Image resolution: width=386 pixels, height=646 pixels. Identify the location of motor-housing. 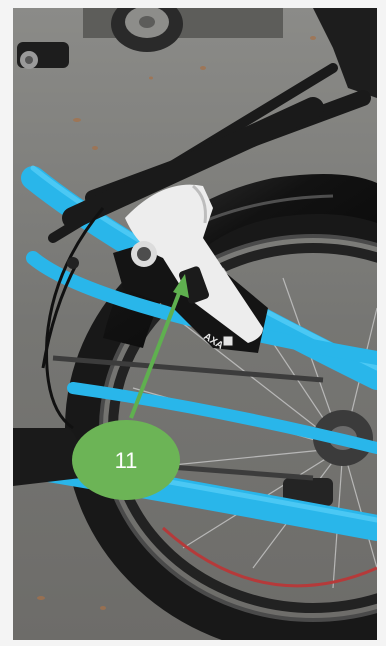
(47, 457).